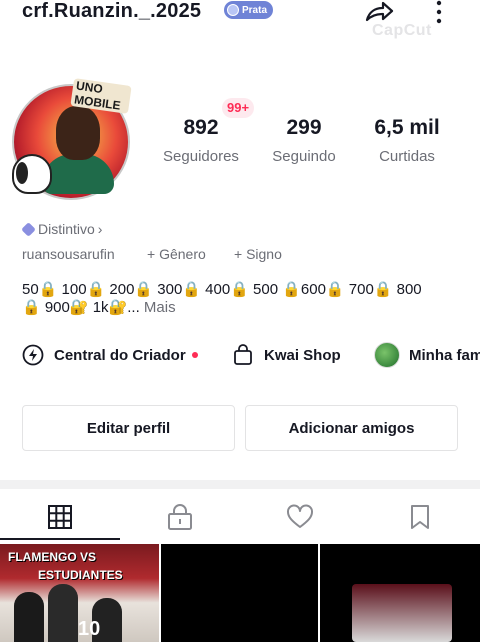 This screenshot has height=642, width=480. I want to click on likes-label: Curtidas, so click(407, 156).